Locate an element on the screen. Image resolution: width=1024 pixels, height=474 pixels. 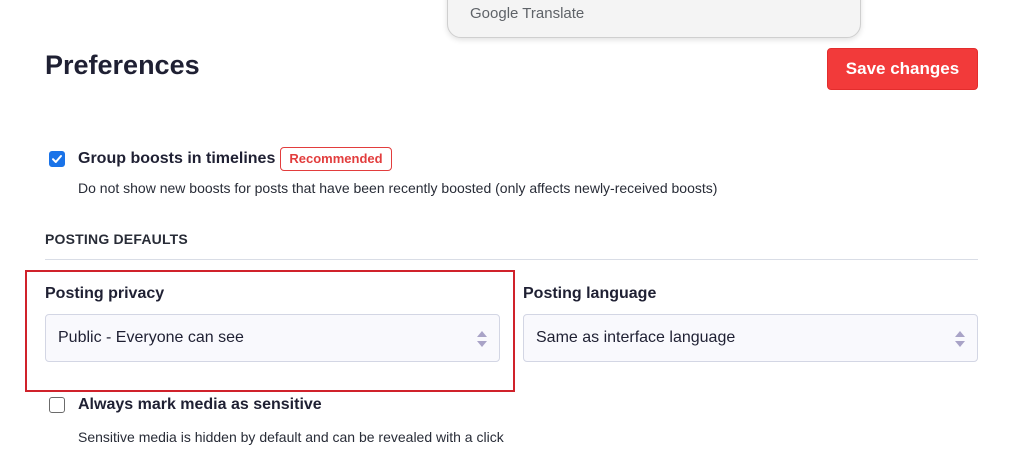
group-boosts-row: Group boosts in timelines Recommended is located at coordinates (220, 159).